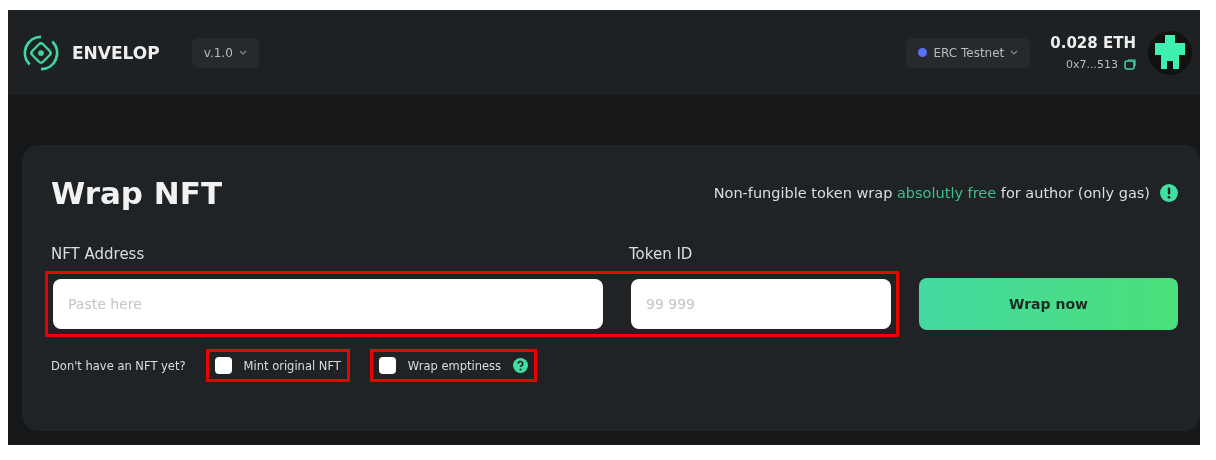 This screenshot has height=460, width=1216. Describe the element at coordinates (137, 193) in the screenshot. I see `card-title: Wrap NFT` at that location.